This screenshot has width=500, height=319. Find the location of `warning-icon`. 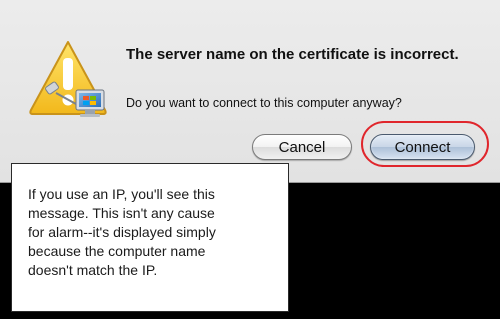

warning-icon is located at coordinates (68, 79).